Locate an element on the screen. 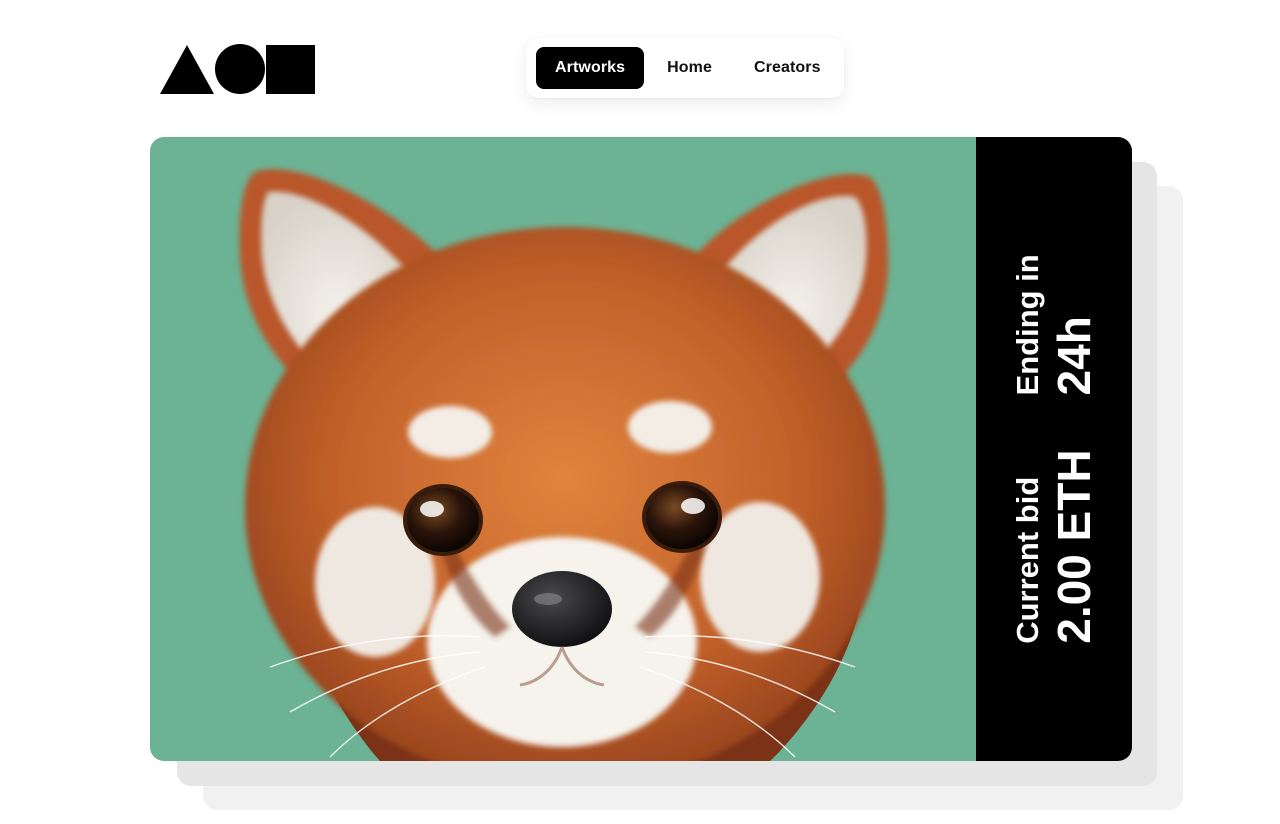 Image resolution: width=1280 pixels, height=824 pixels. shapes-logo-icon is located at coordinates (237, 69).